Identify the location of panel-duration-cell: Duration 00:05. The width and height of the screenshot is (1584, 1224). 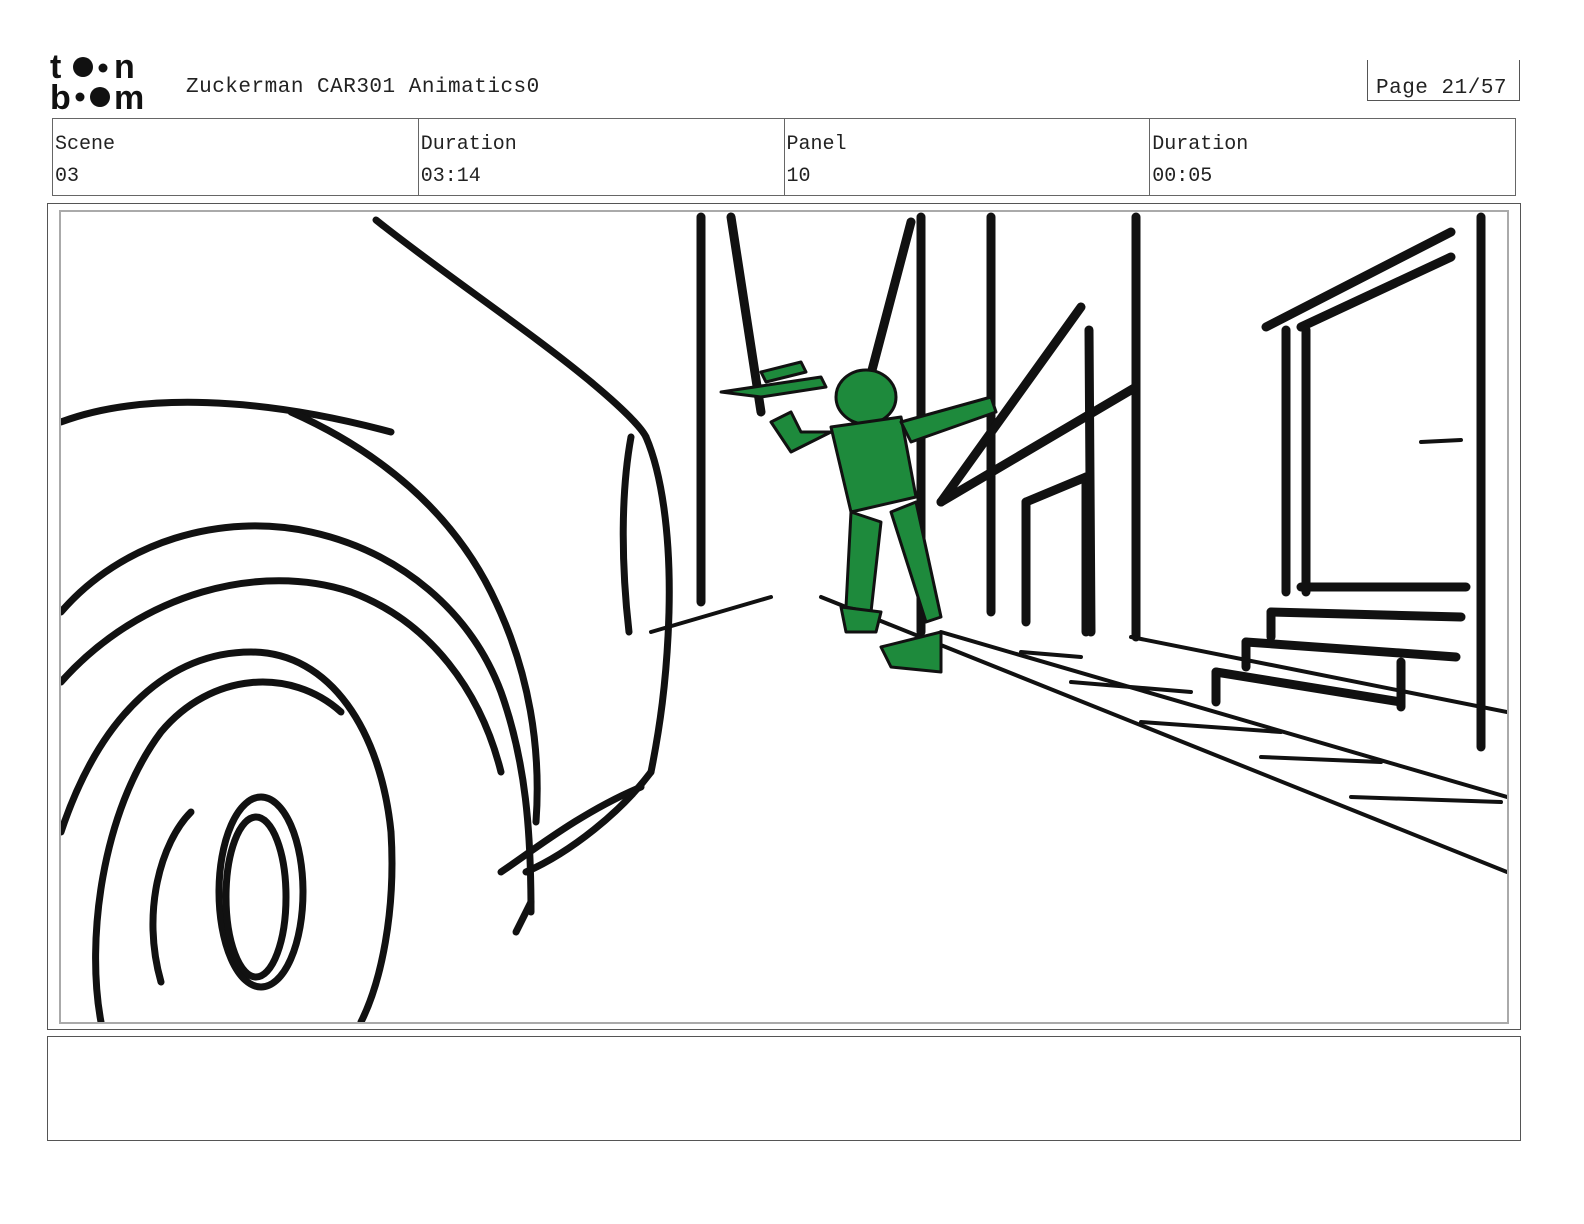
(1332, 157).